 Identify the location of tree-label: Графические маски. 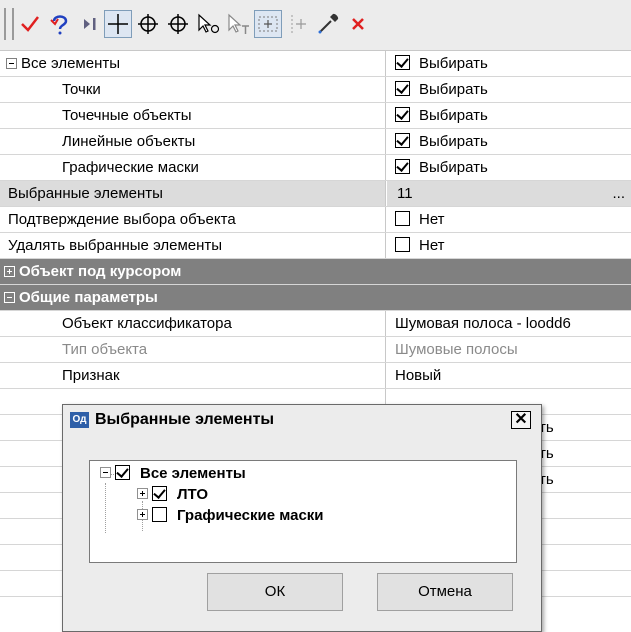
(250, 515).